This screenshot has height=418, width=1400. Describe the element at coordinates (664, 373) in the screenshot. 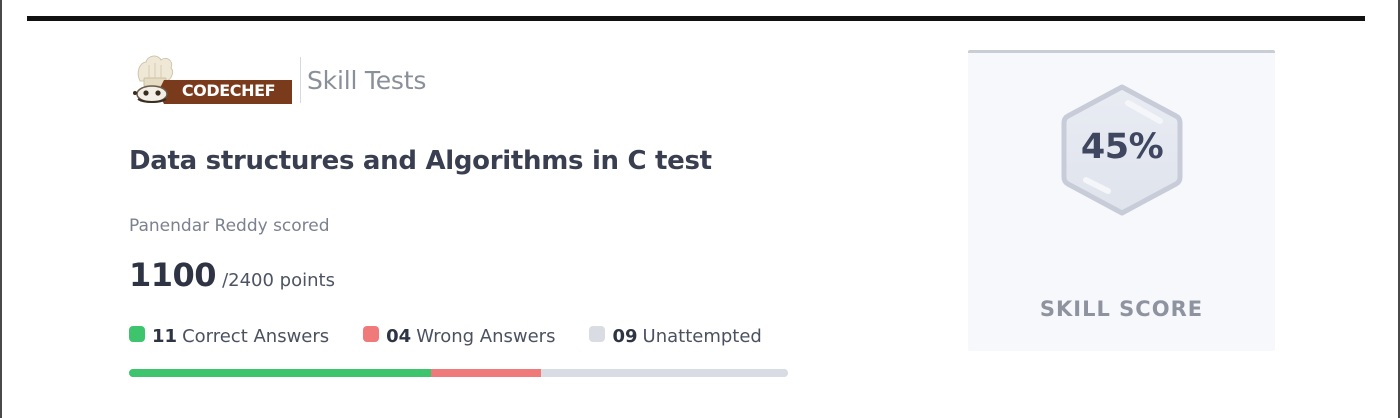

I see `progress-unattempted-segment` at that location.